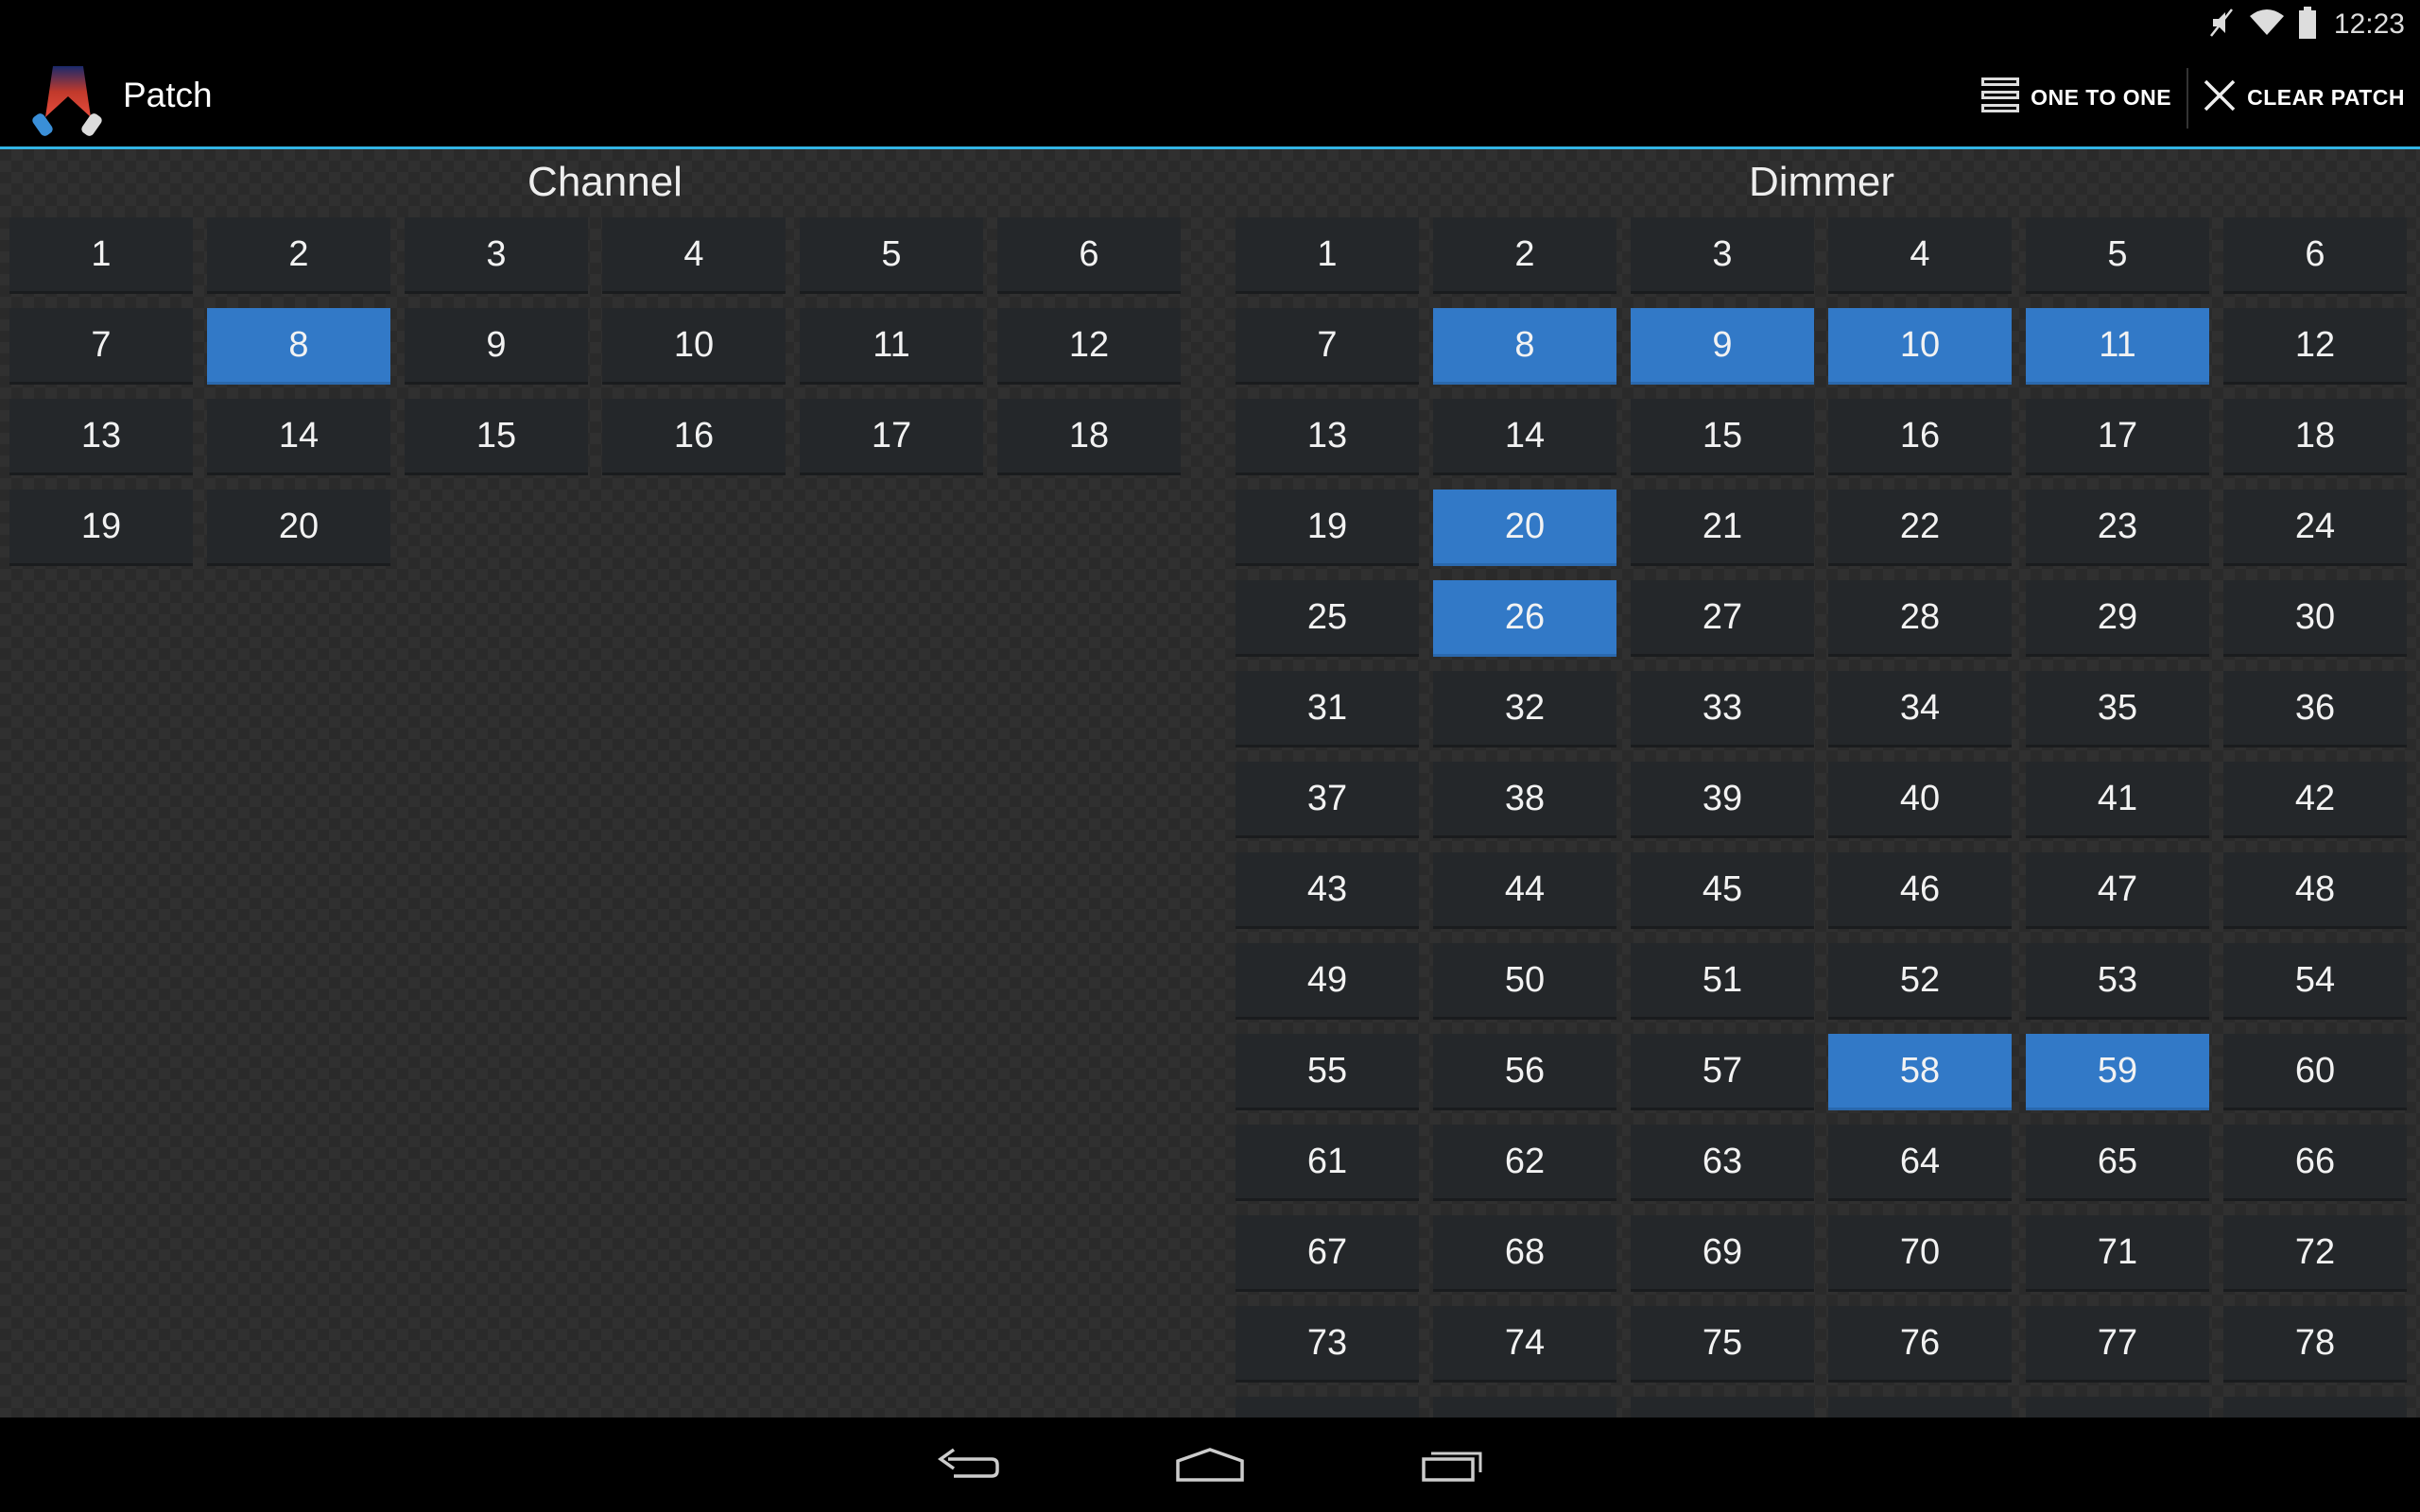  I want to click on channel-cell: 12, so click(1089, 346).